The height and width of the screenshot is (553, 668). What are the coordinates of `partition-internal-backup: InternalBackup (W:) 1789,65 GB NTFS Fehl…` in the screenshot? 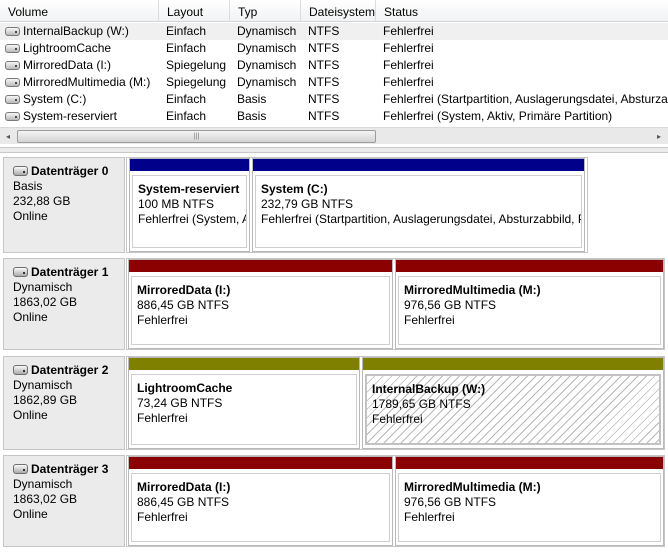 It's located at (513, 403).